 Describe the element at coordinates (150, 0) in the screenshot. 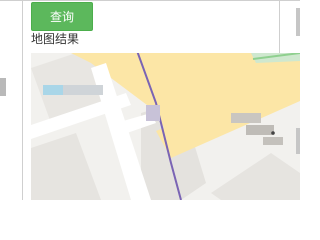

I see `top-divider` at that location.